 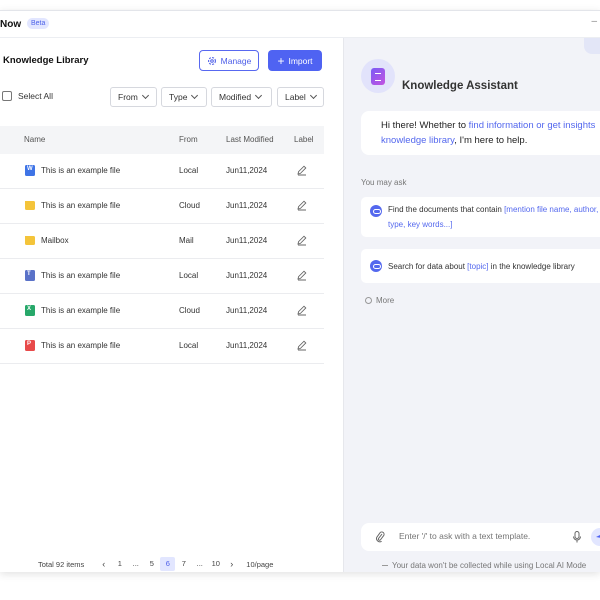 I want to click on send-icon, so click(x=598, y=536).